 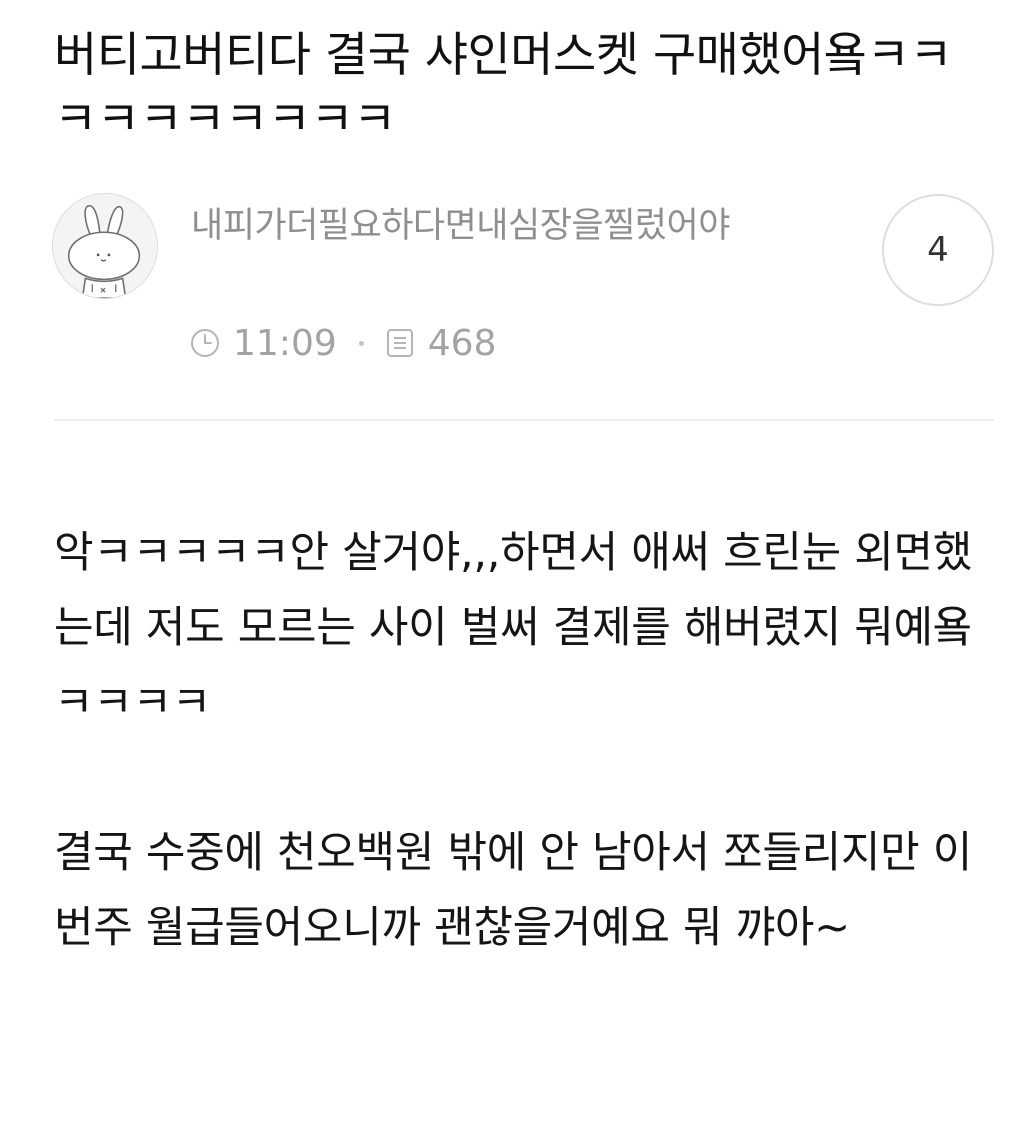 I want to click on author-avatar, so click(x=105, y=246).